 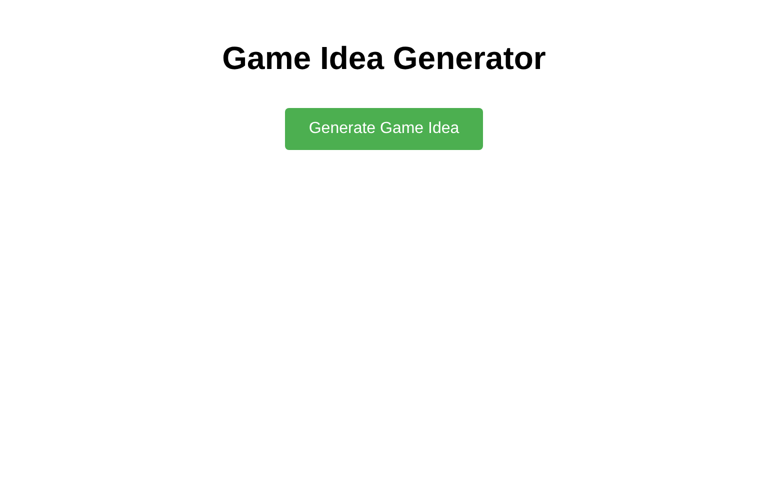 I want to click on generate-button: Generate Game Idea, so click(x=384, y=129).